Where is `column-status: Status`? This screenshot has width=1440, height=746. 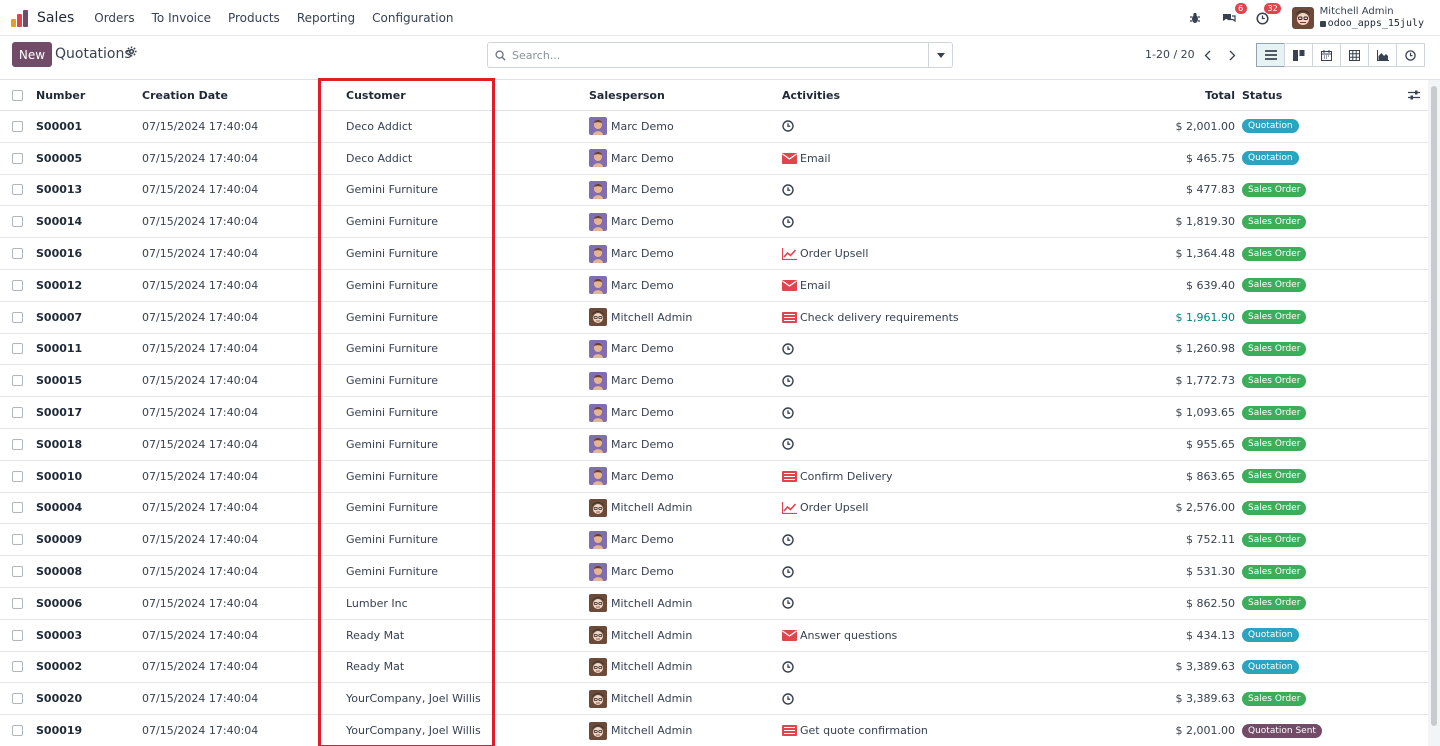
column-status: Status is located at coordinates (1262, 95).